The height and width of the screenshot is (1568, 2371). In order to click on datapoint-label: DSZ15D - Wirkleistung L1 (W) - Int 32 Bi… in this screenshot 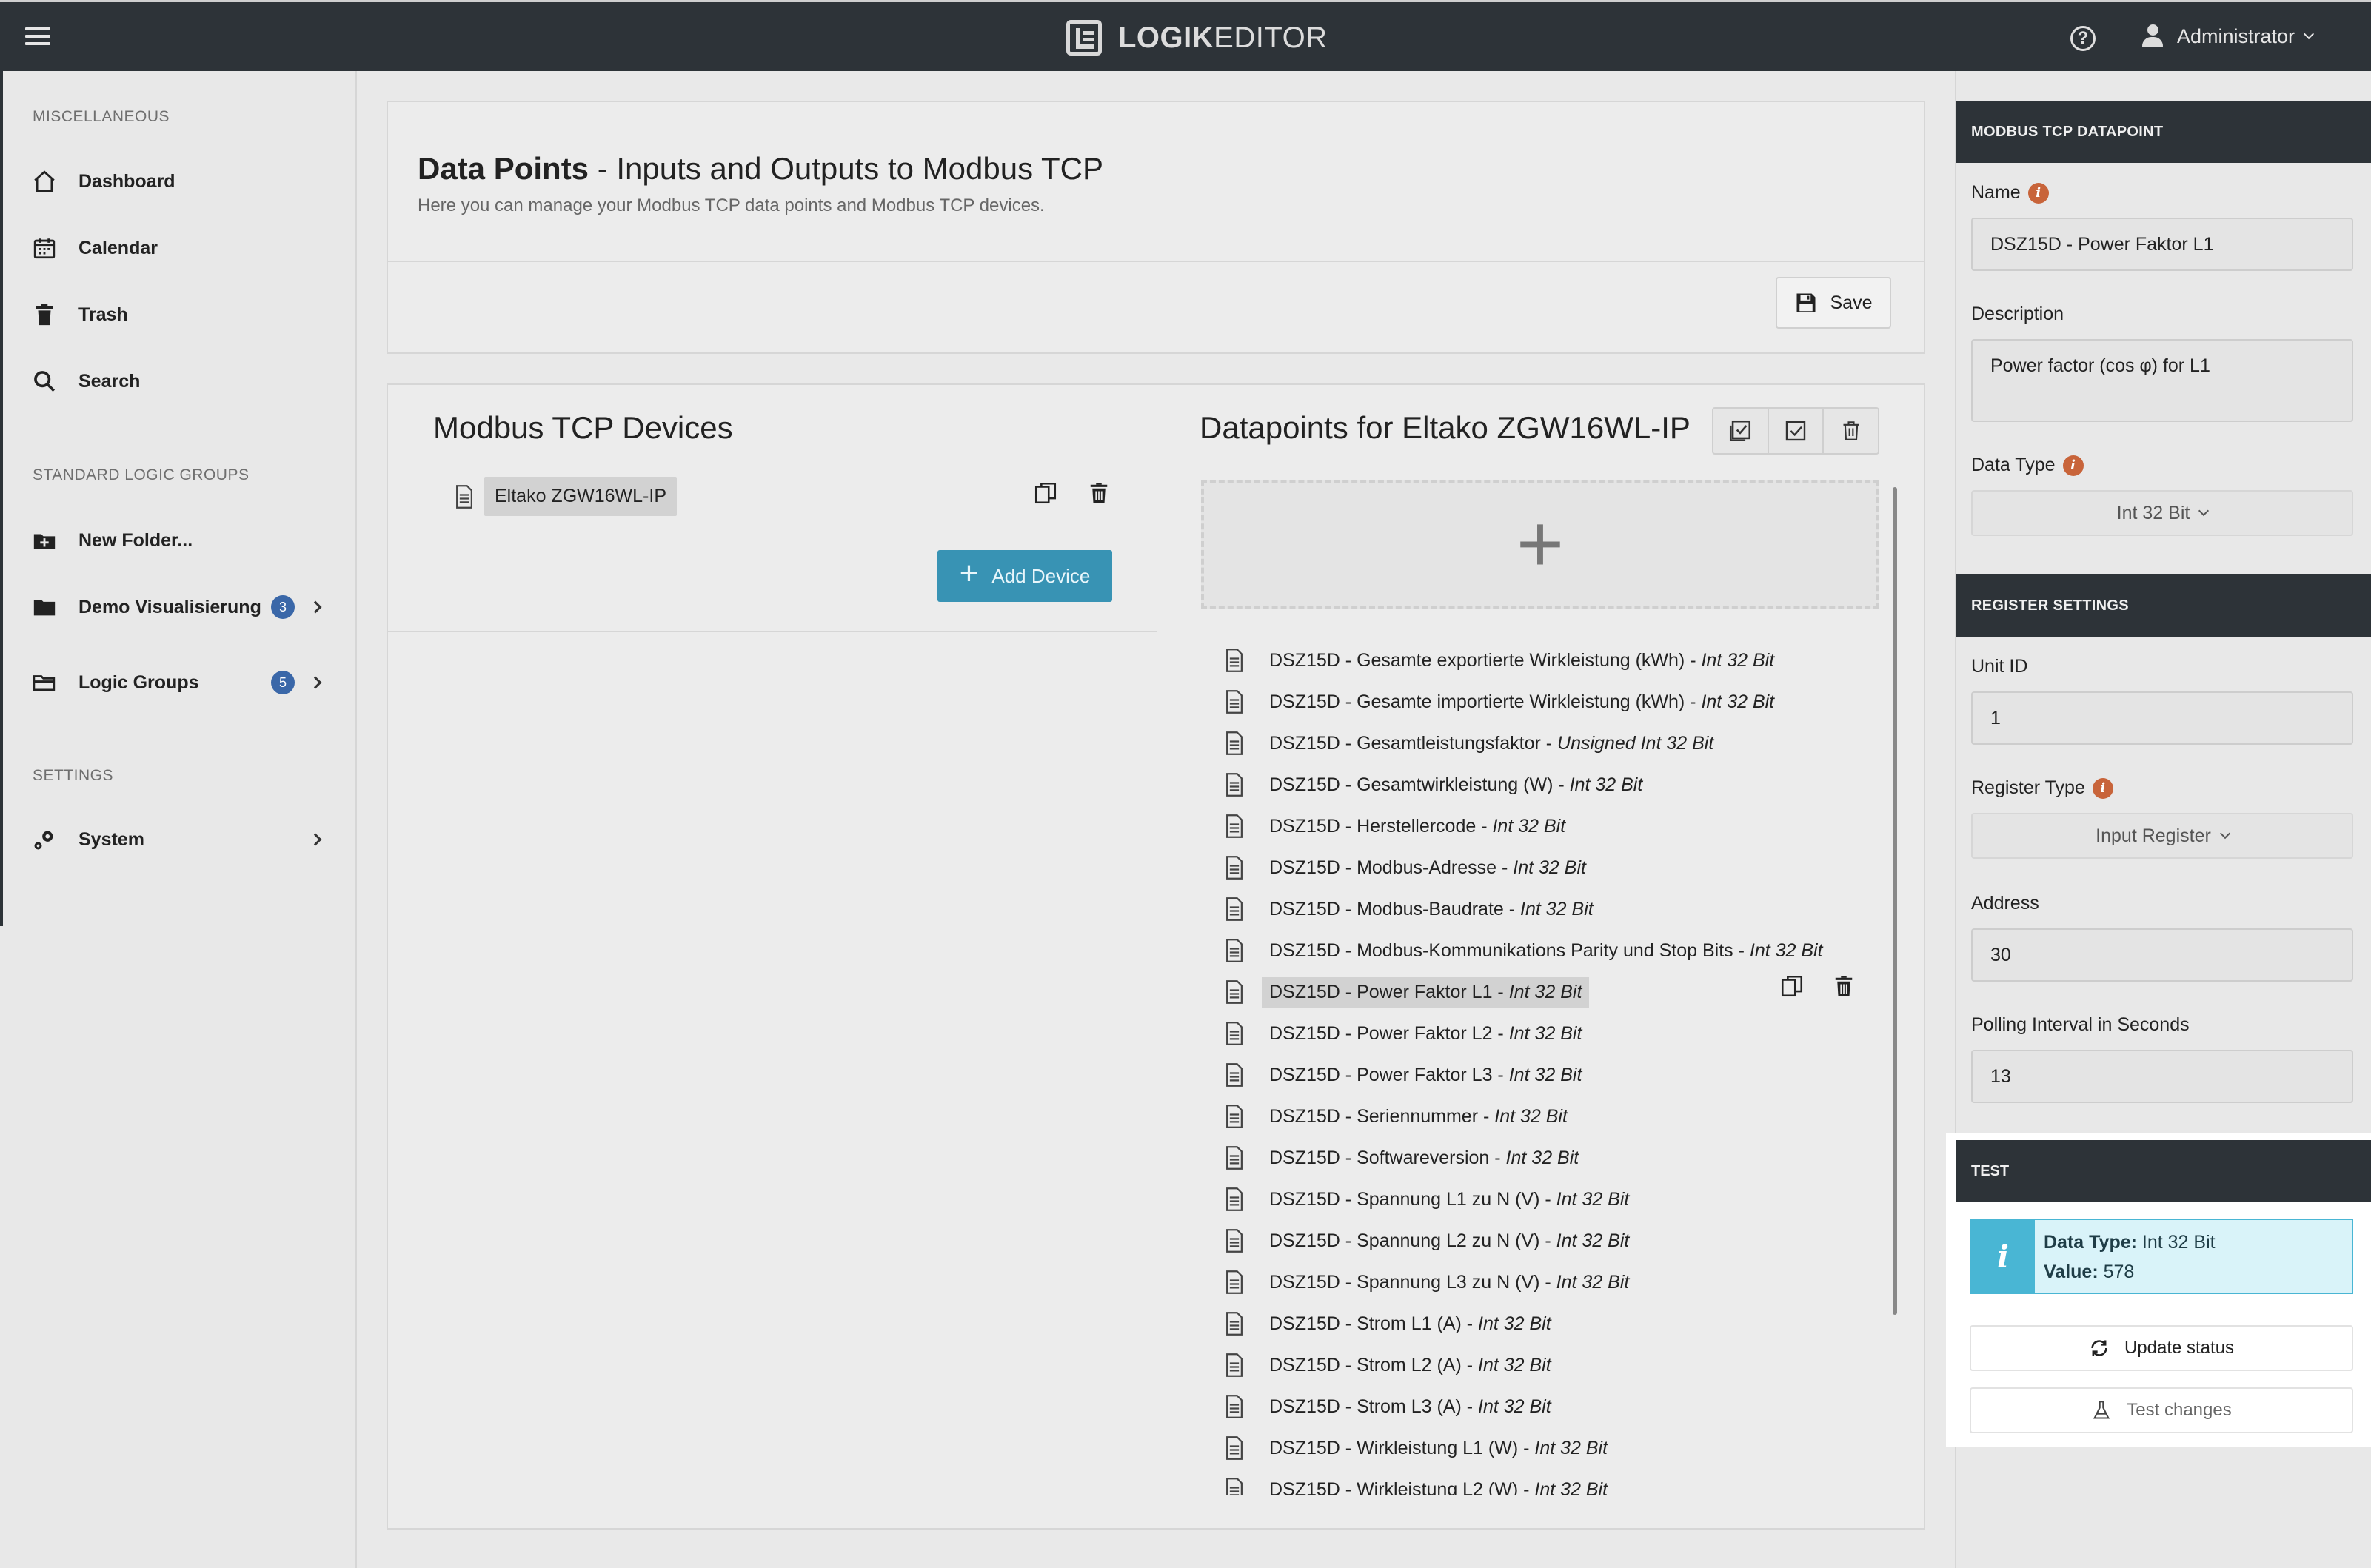, I will do `click(1438, 1447)`.